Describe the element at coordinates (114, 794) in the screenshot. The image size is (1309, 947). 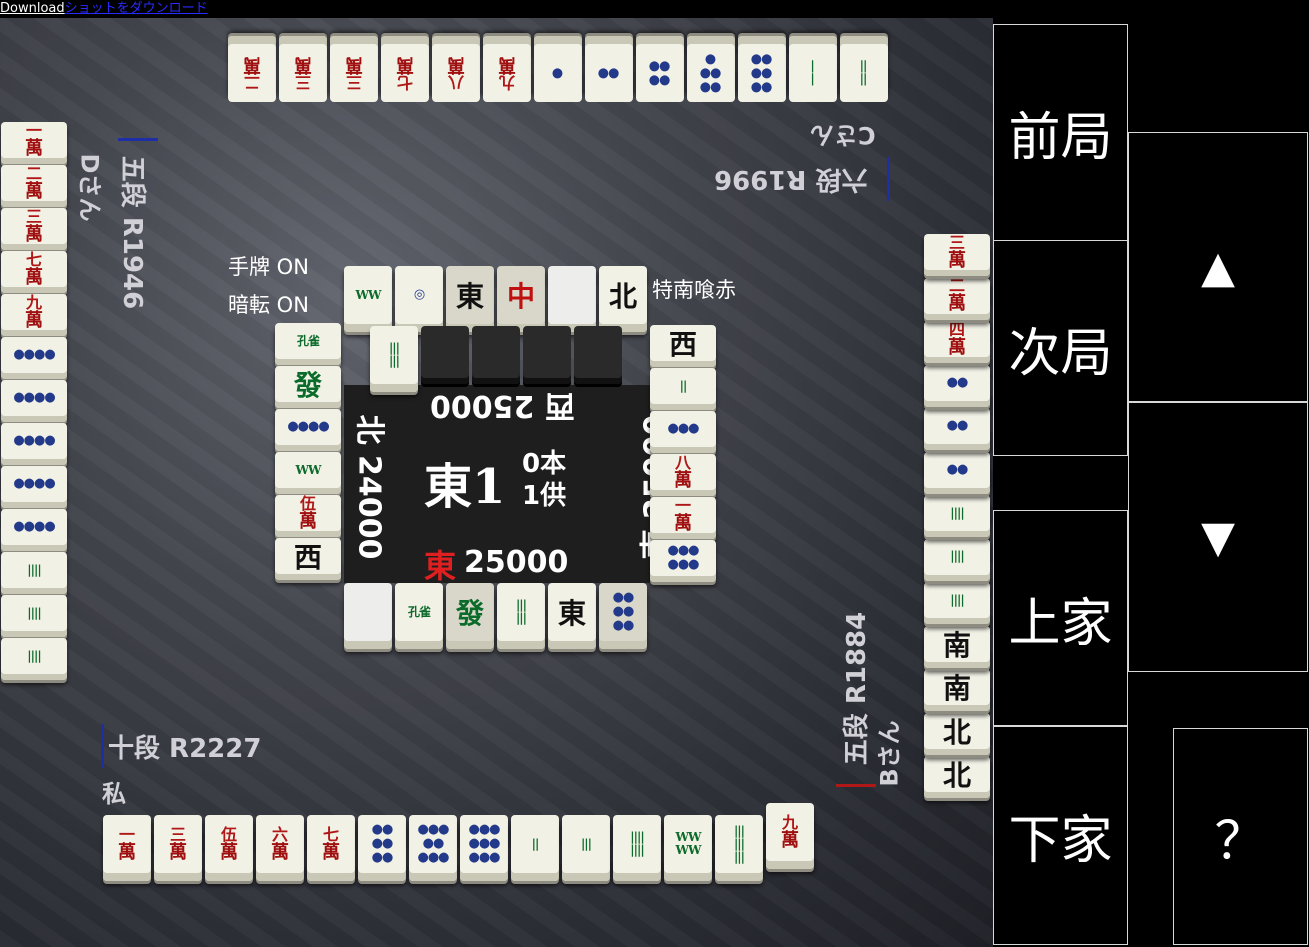
I see `my-name: 私` at that location.